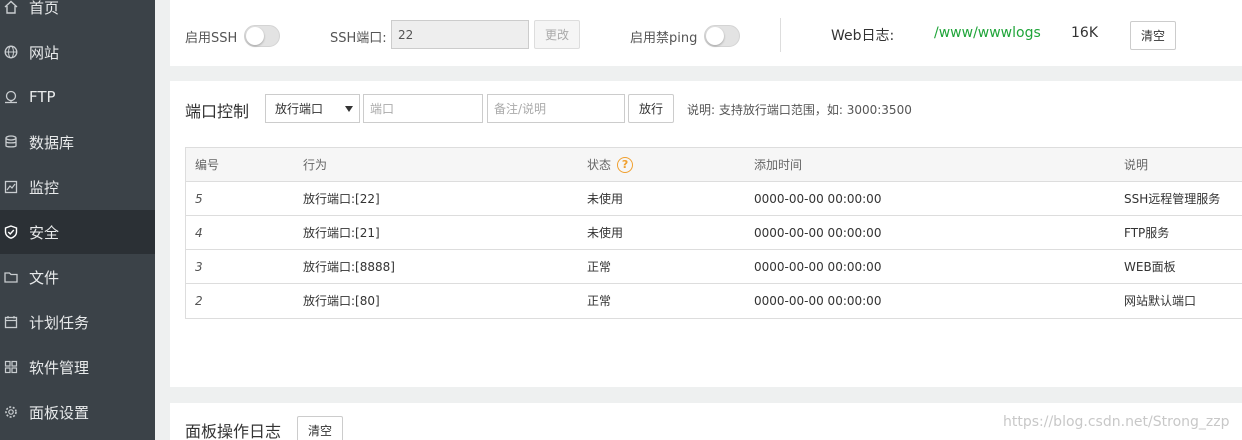 This screenshot has height=440, width=1242. I want to click on ssh-enable-label: 启用SSH, so click(211, 38).